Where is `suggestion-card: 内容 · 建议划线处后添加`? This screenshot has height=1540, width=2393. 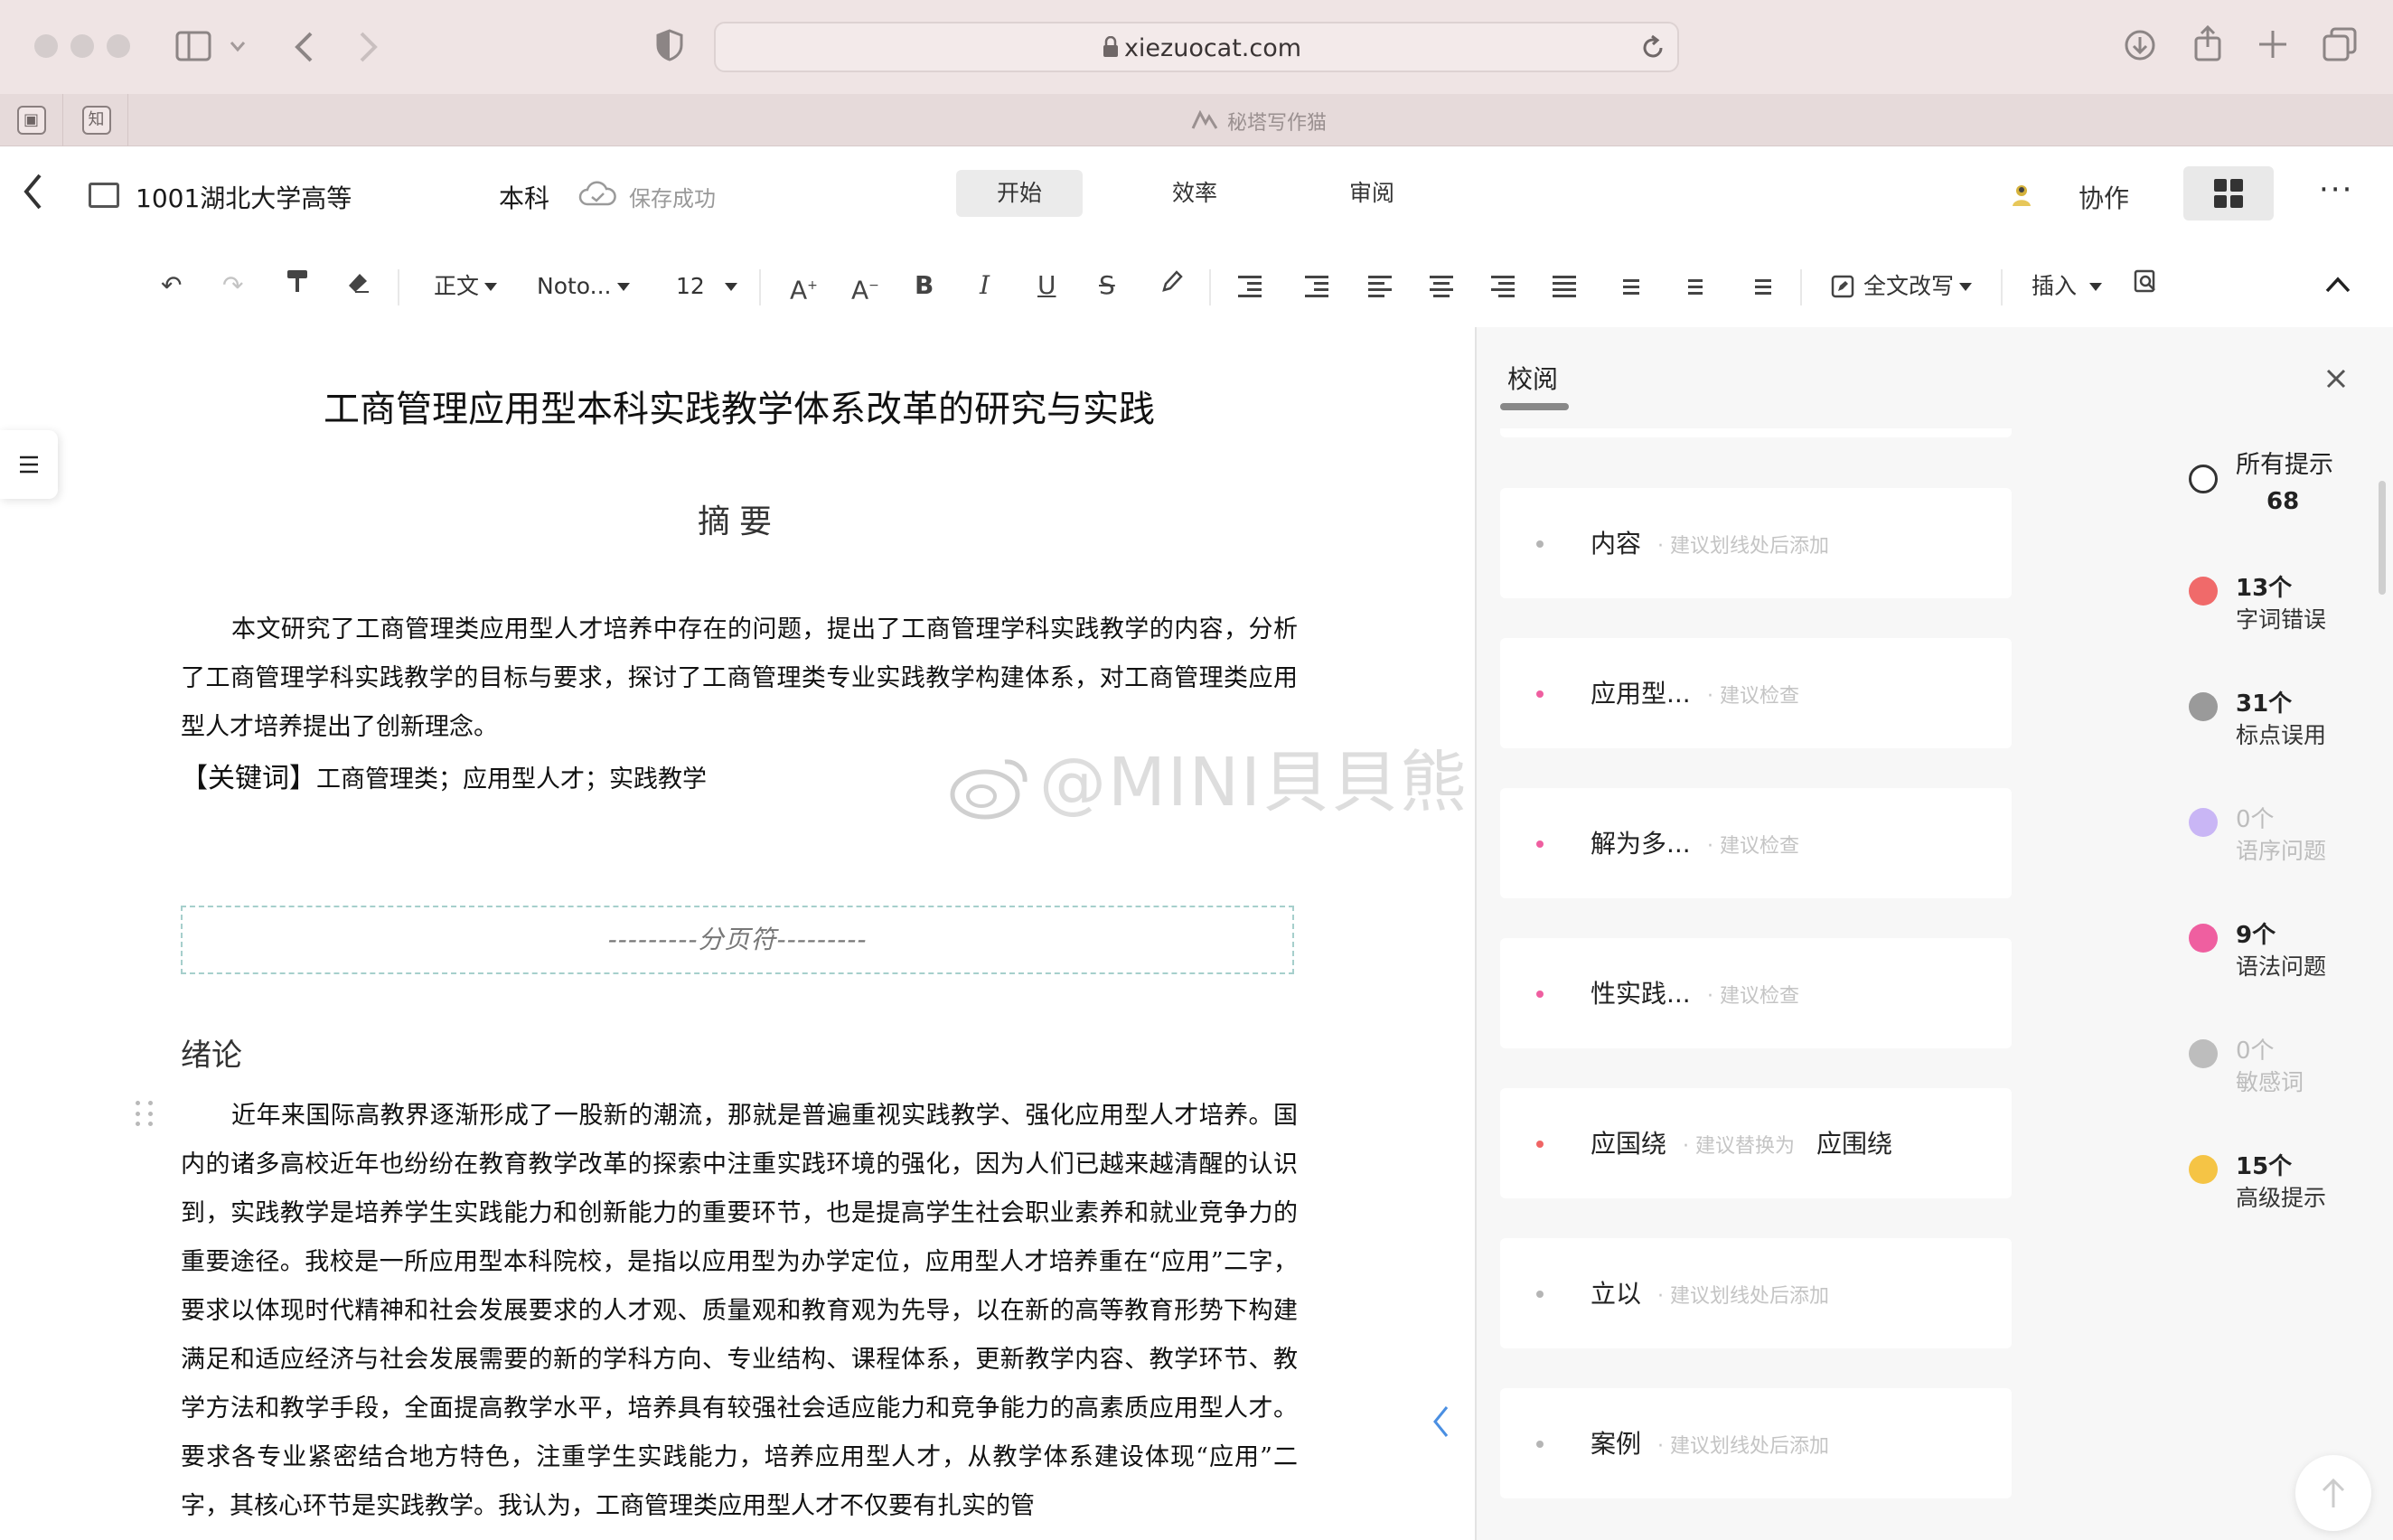
suggestion-card: 内容 · 建议划线处后添加 is located at coordinates (1756, 543).